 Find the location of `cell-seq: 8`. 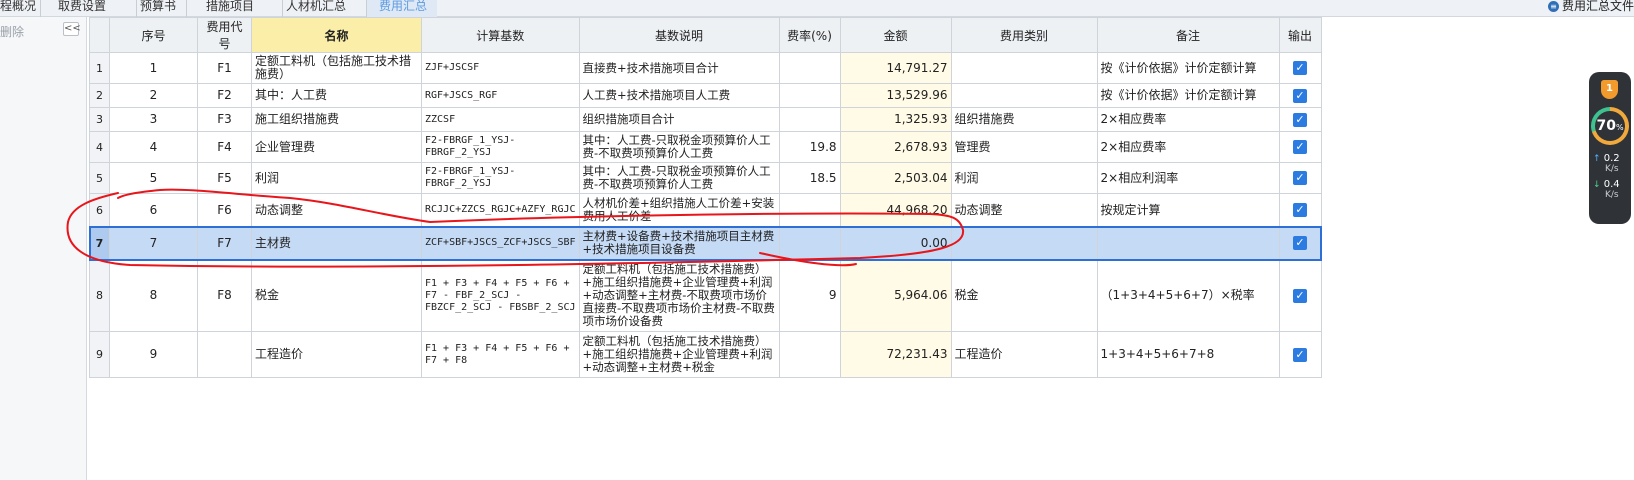

cell-seq: 8 is located at coordinates (153, 295).